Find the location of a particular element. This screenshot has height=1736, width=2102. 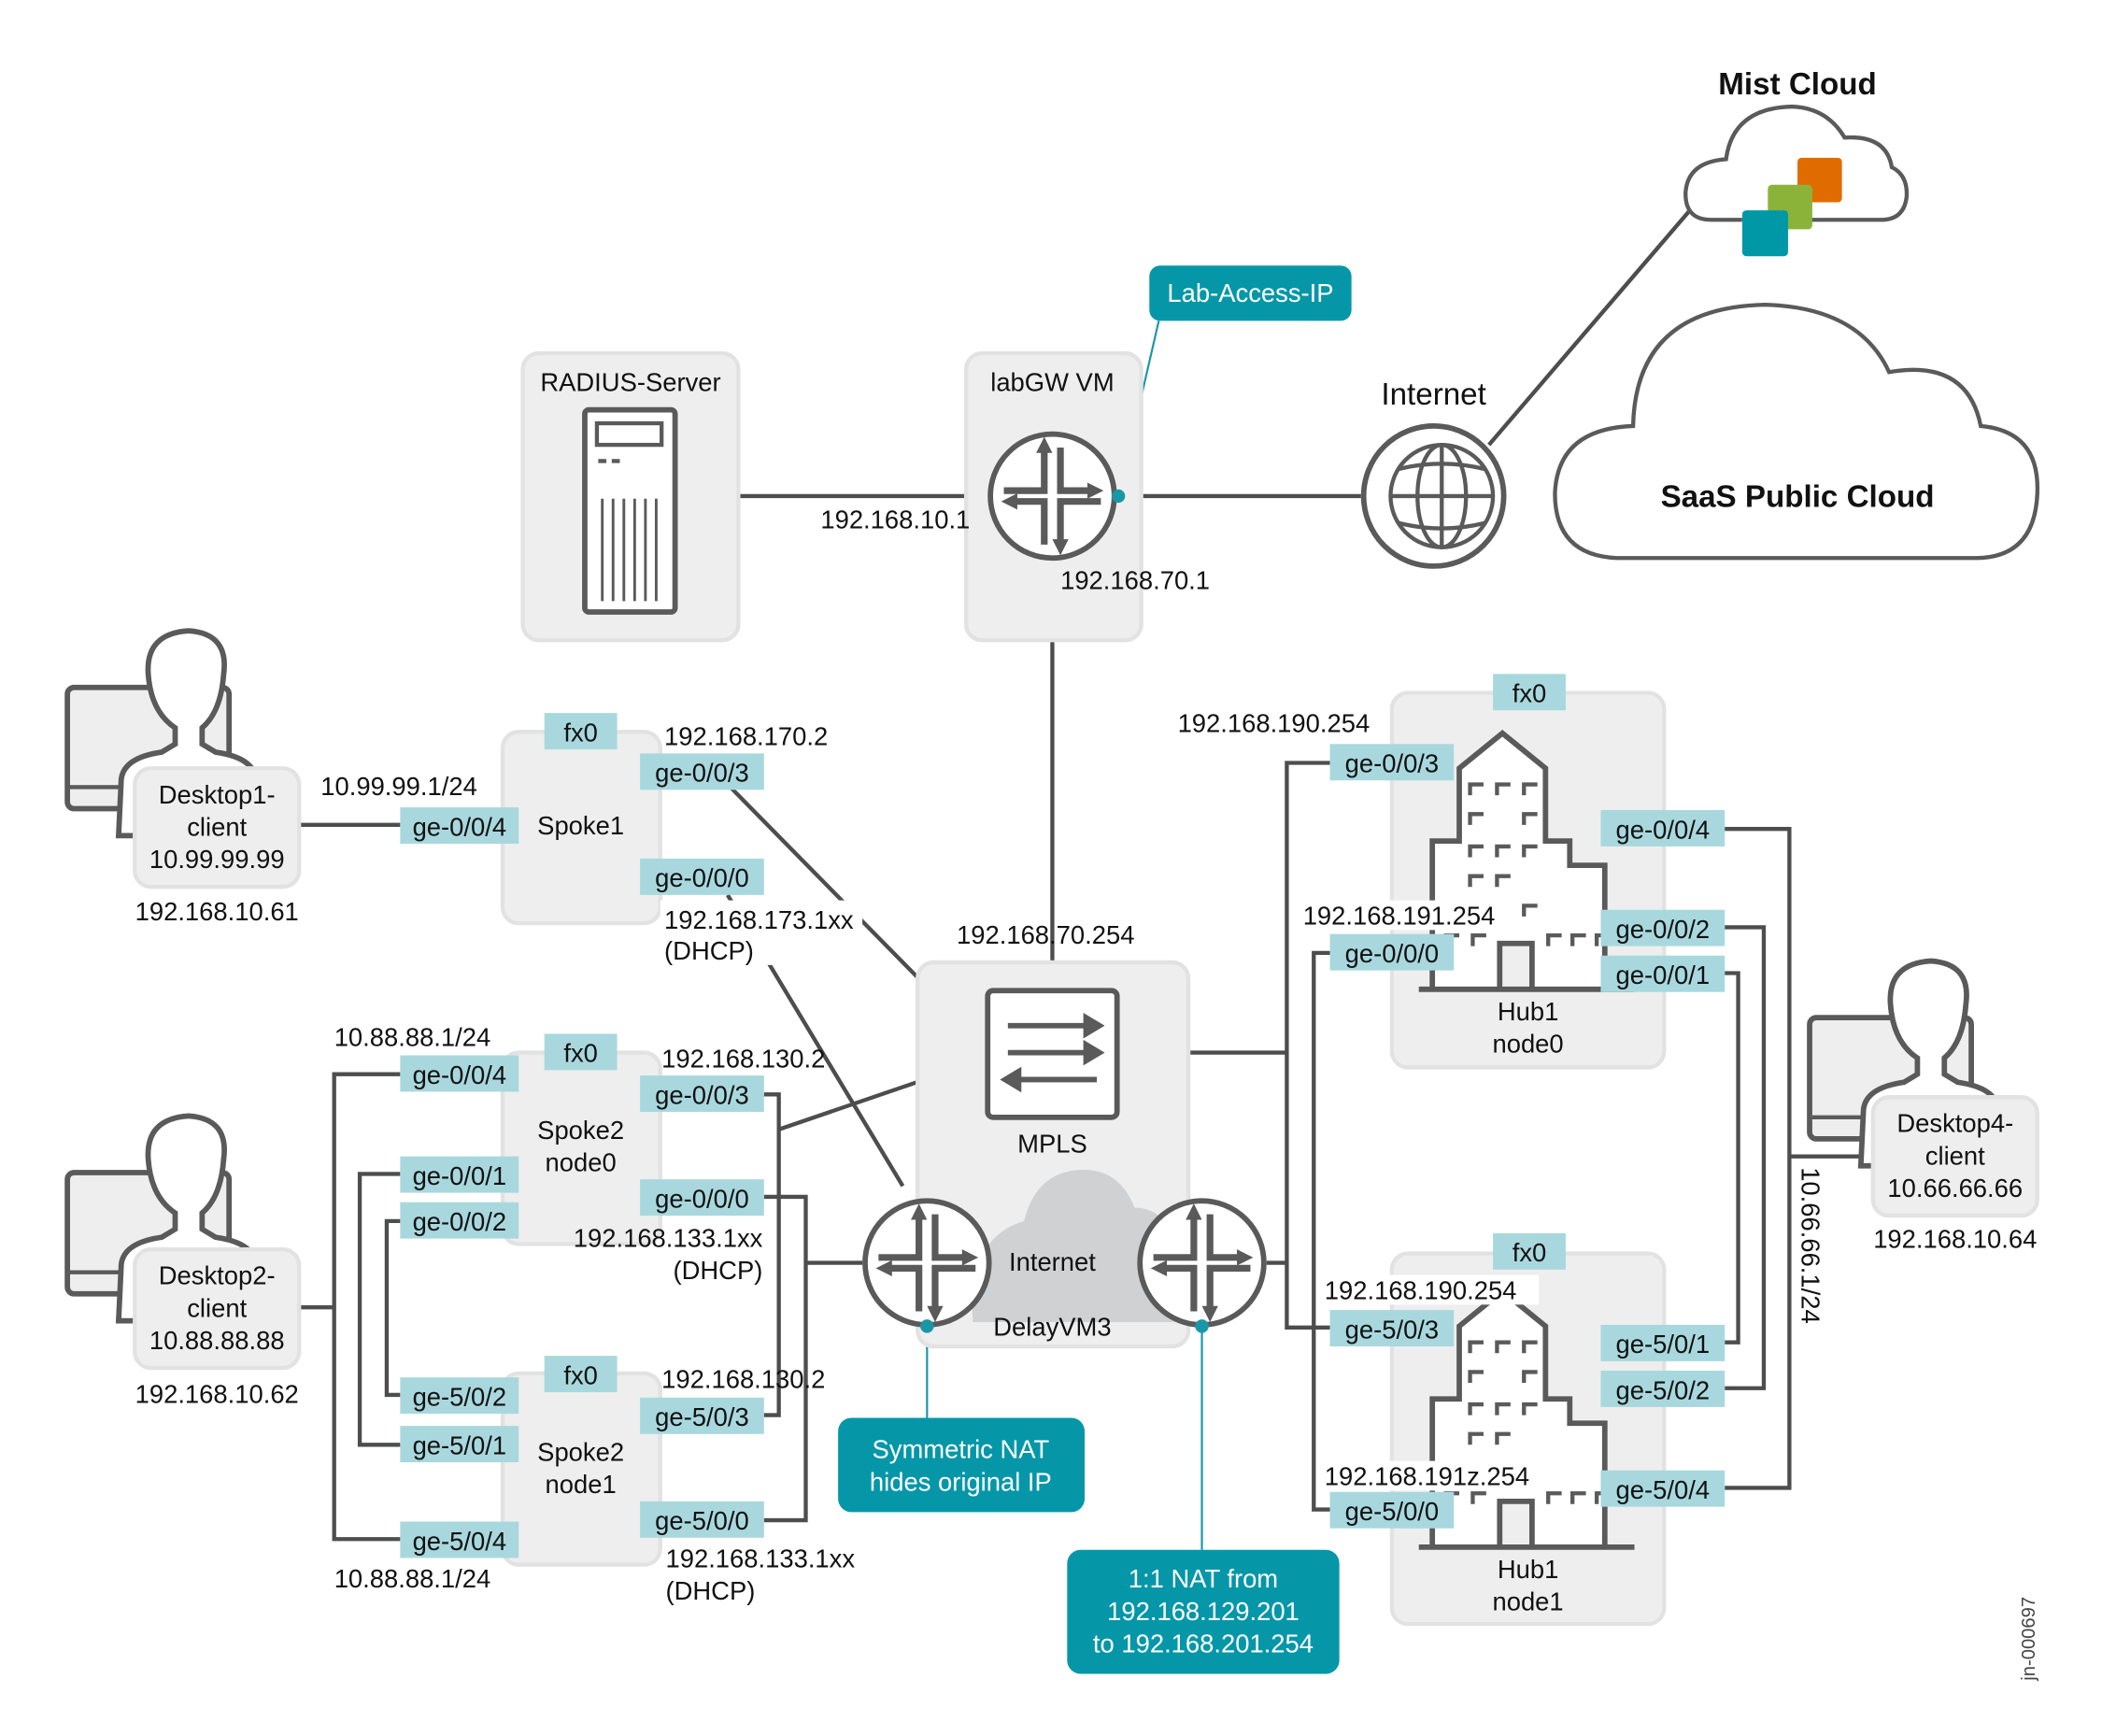

mpls-switch-icon is located at coordinates (1052, 1054).